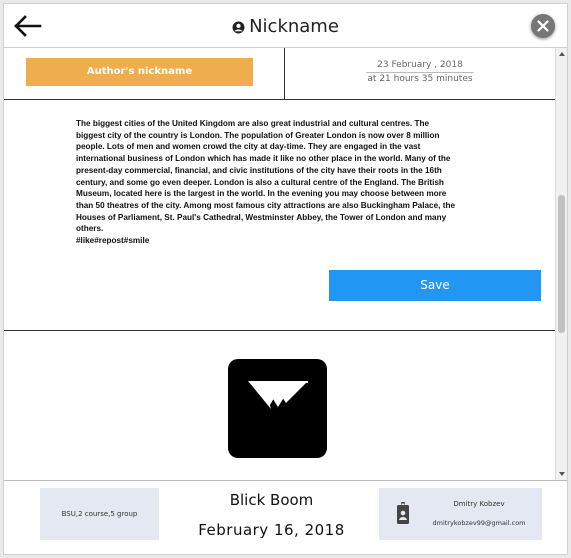  Describe the element at coordinates (279, 330) in the screenshot. I see `section-divider` at that location.